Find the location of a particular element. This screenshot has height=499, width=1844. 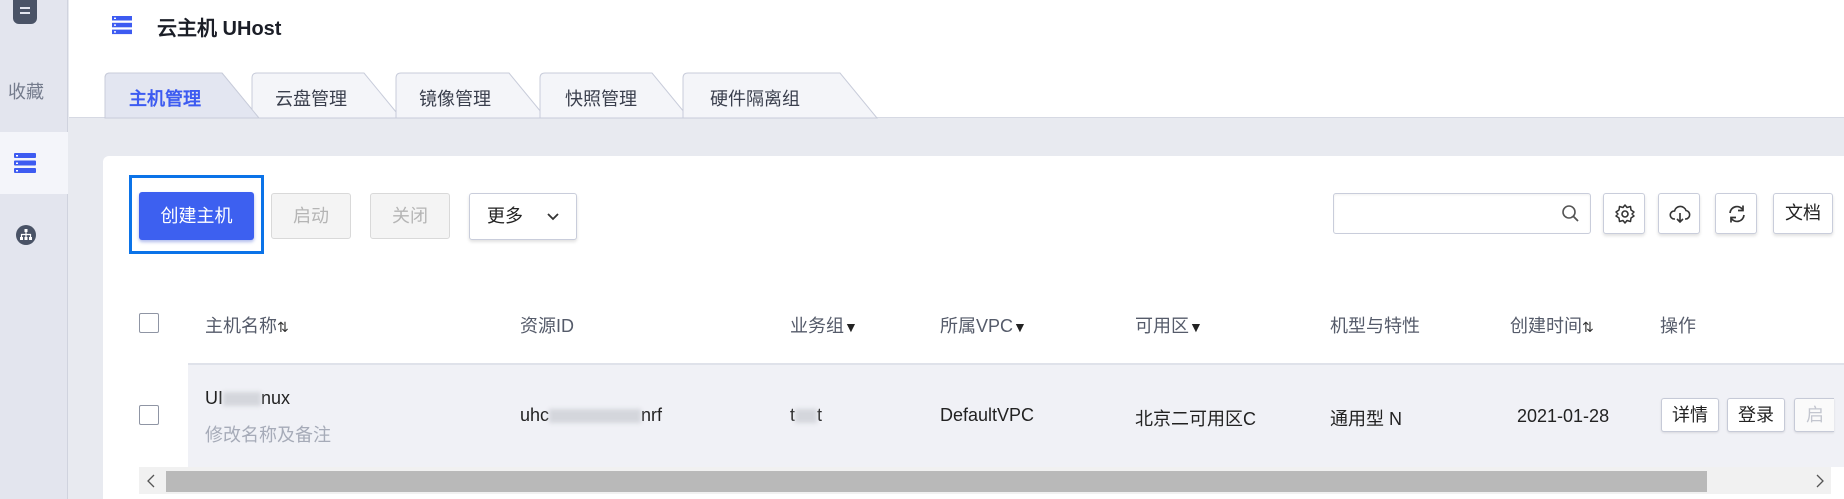

download-button is located at coordinates (1679, 213).